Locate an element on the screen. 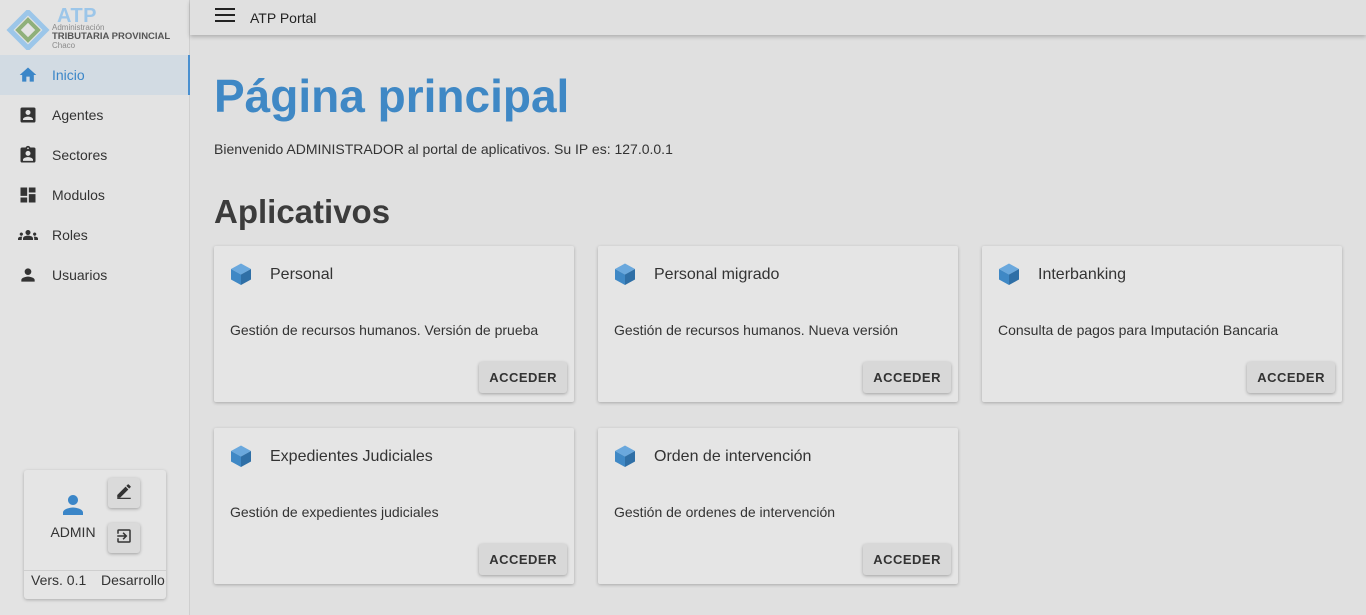 The image size is (1366, 615). sidebar-item-sectores: Sectores is located at coordinates (95, 155).